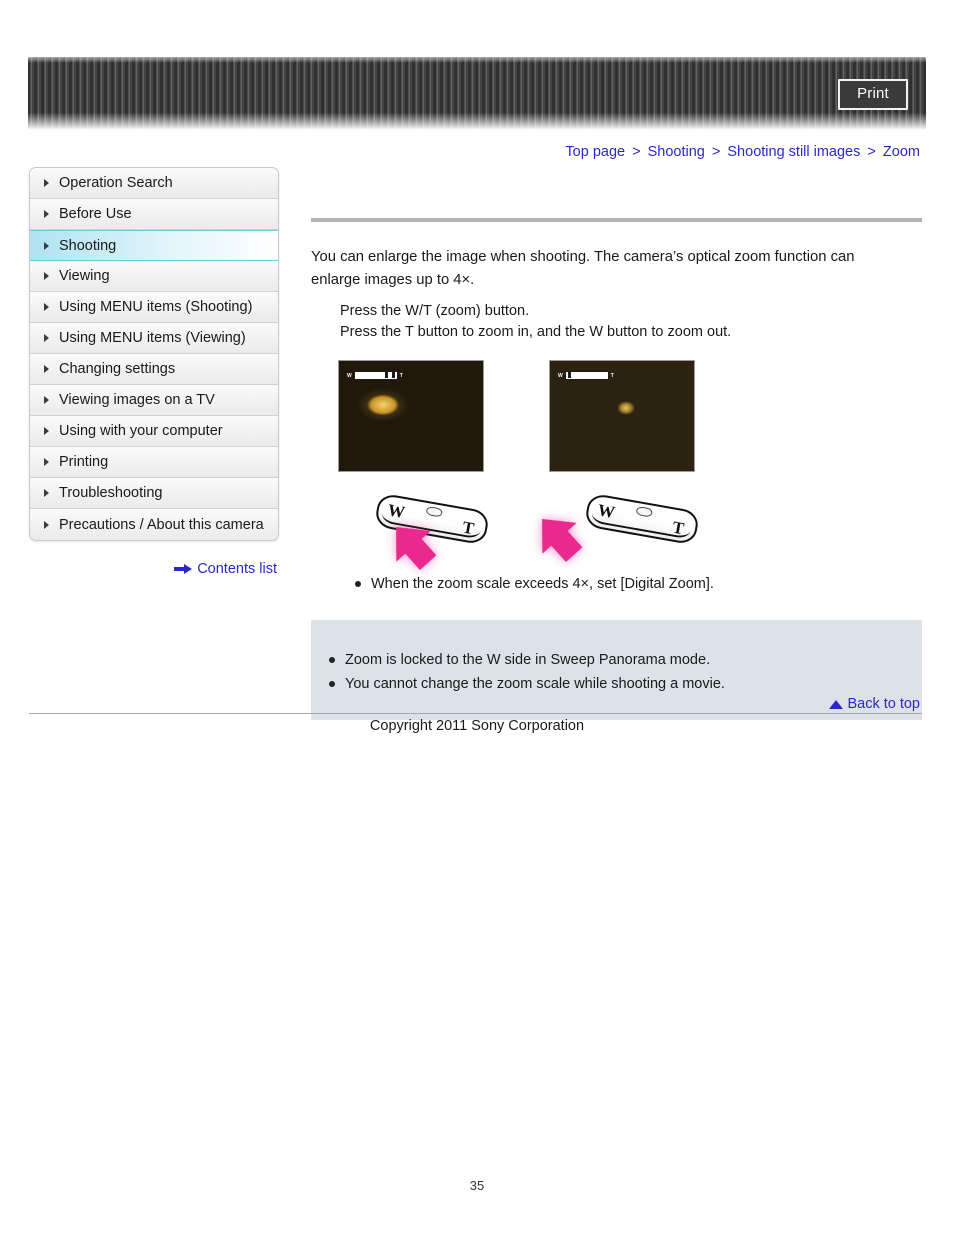 The height and width of the screenshot is (1235, 954). What do you see at coordinates (84, 462) in the screenshot?
I see `sidebar-item-label: Printing` at bounding box center [84, 462].